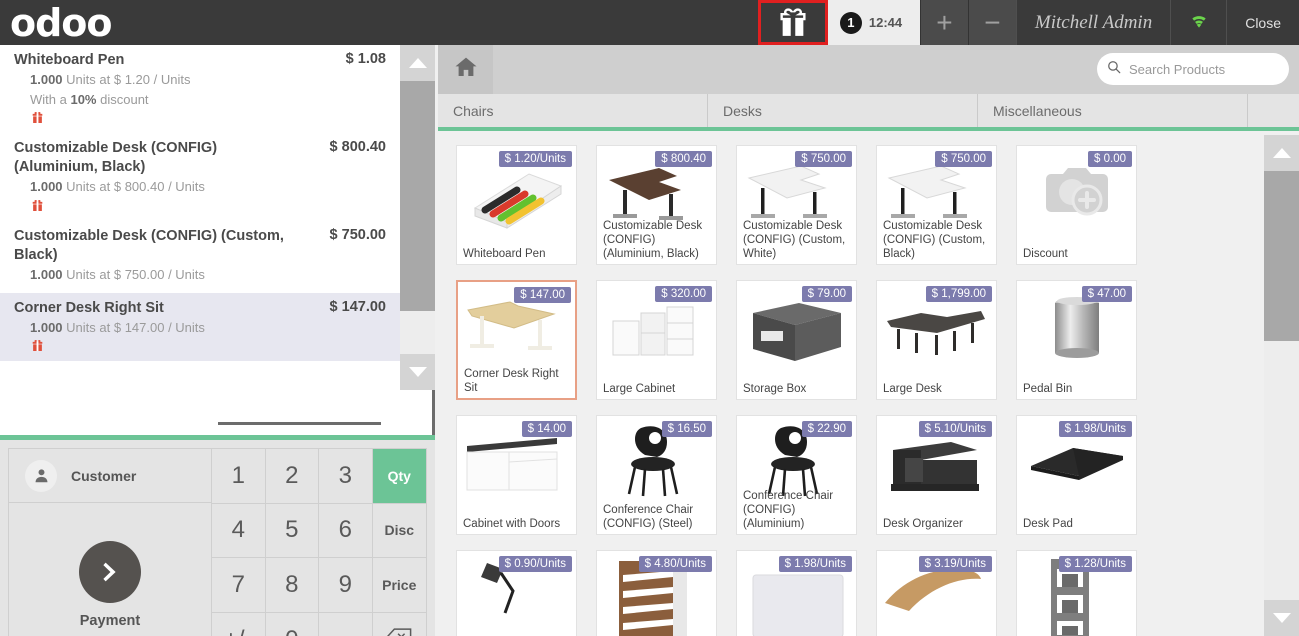  I want to click on product-card: $ 14.00 Cabinet with Doors, so click(516, 475).